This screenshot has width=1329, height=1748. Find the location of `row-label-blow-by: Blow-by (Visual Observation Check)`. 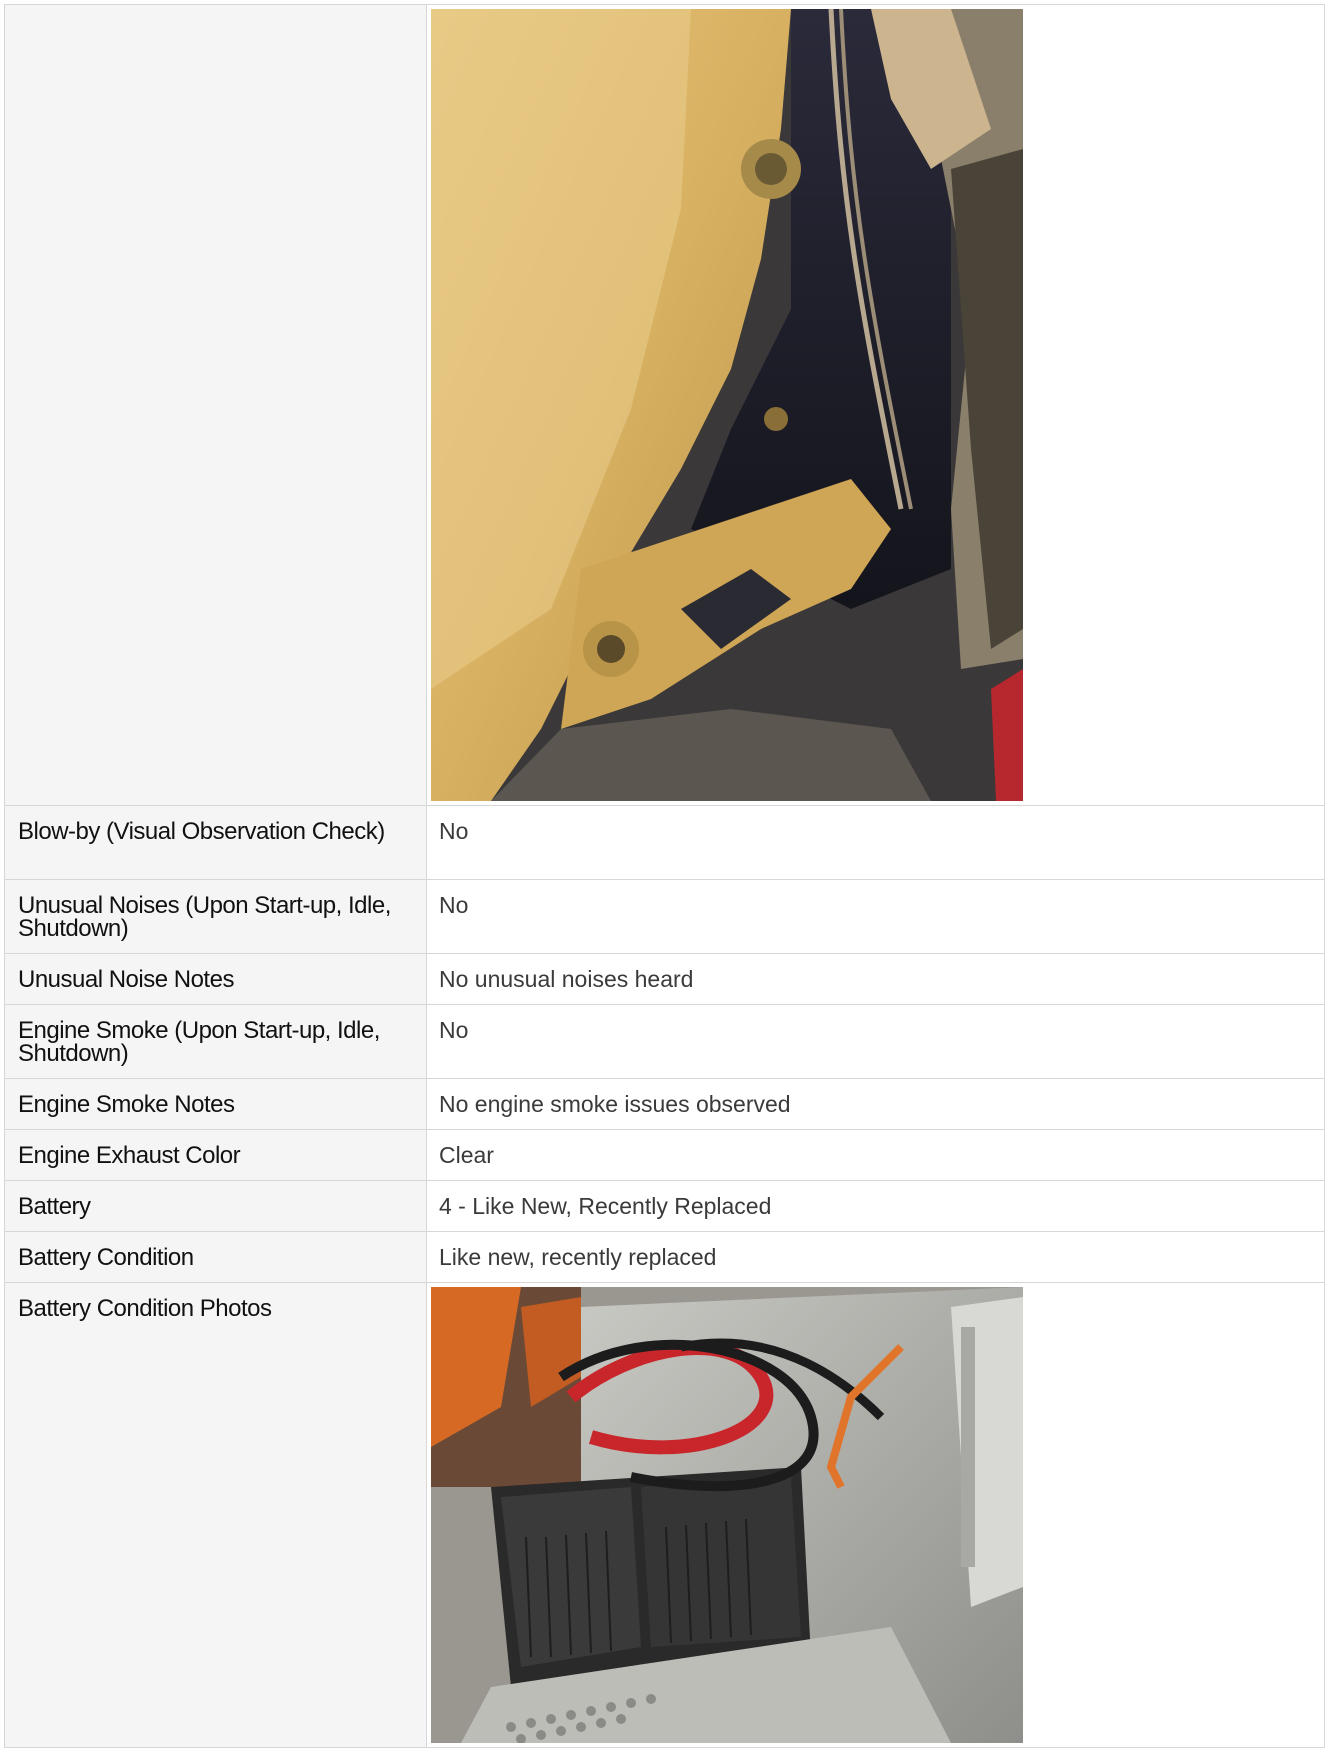

row-label-blow-by: Blow-by (Visual Observation Check) is located at coordinates (215, 842).